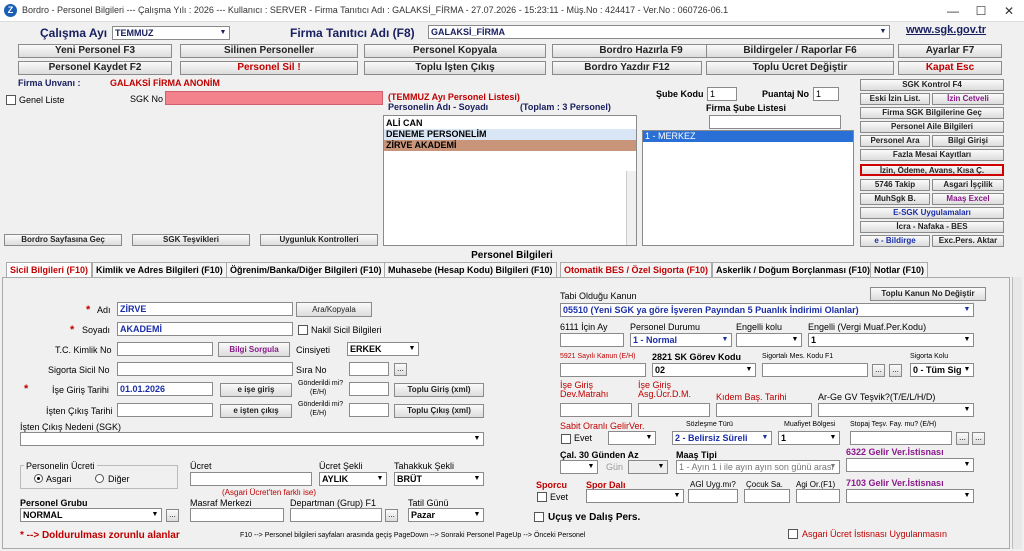 This screenshot has height=551, width=1024. What do you see at coordinates (895, 199) in the screenshot?
I see `muhsgk-button: MuhSgk B.` at bounding box center [895, 199].